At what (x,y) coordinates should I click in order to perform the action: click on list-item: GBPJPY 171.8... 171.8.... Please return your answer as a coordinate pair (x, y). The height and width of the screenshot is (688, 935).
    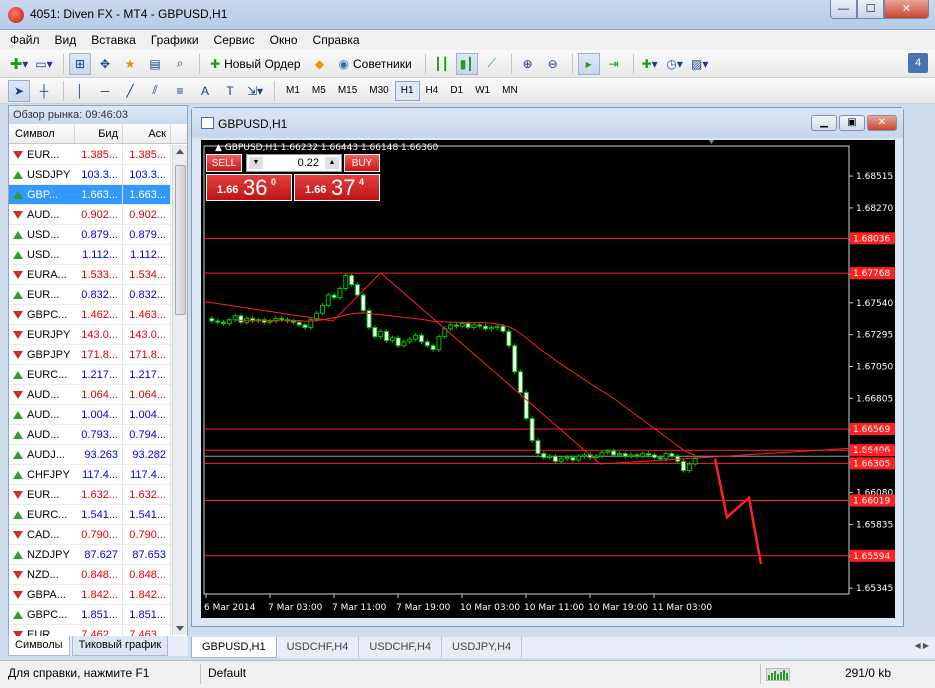
    Looking at the image, I should click on (91, 355).